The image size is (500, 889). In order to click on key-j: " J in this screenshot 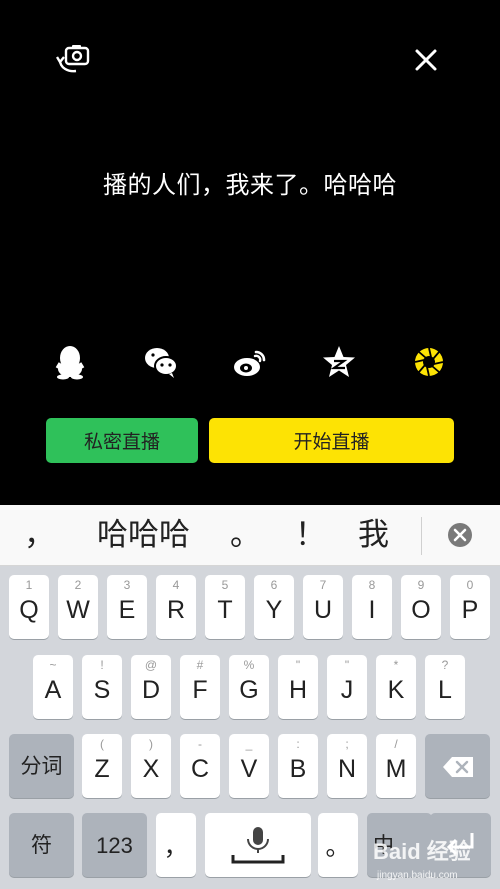, I will do `click(347, 687)`.